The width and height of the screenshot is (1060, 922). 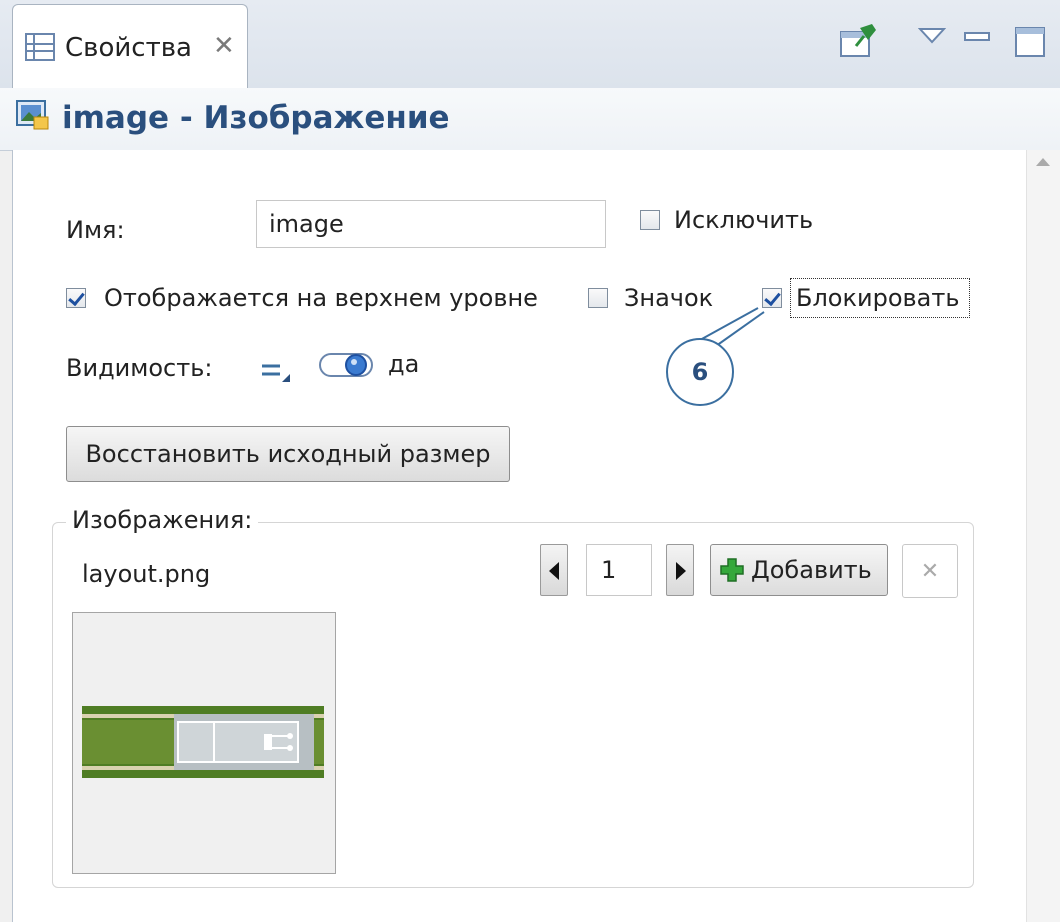 I want to click on page-title: image - Изображение, so click(x=256, y=118).